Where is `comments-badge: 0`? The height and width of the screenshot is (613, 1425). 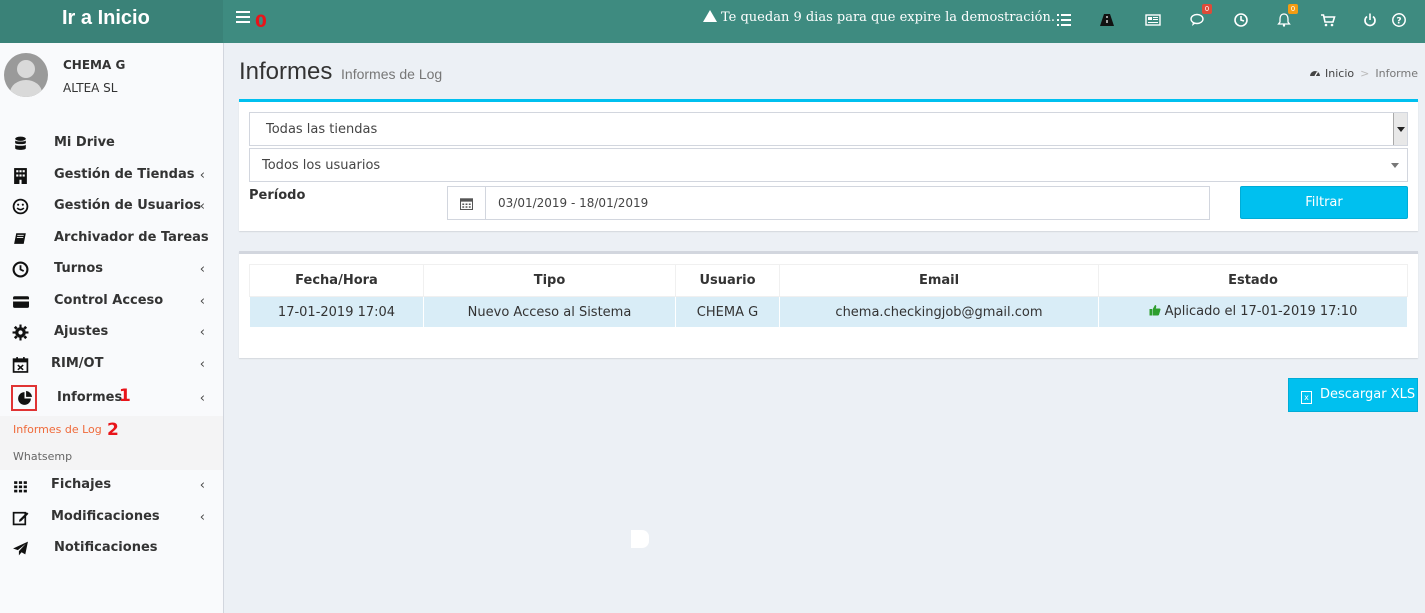 comments-badge: 0 is located at coordinates (1207, 9).